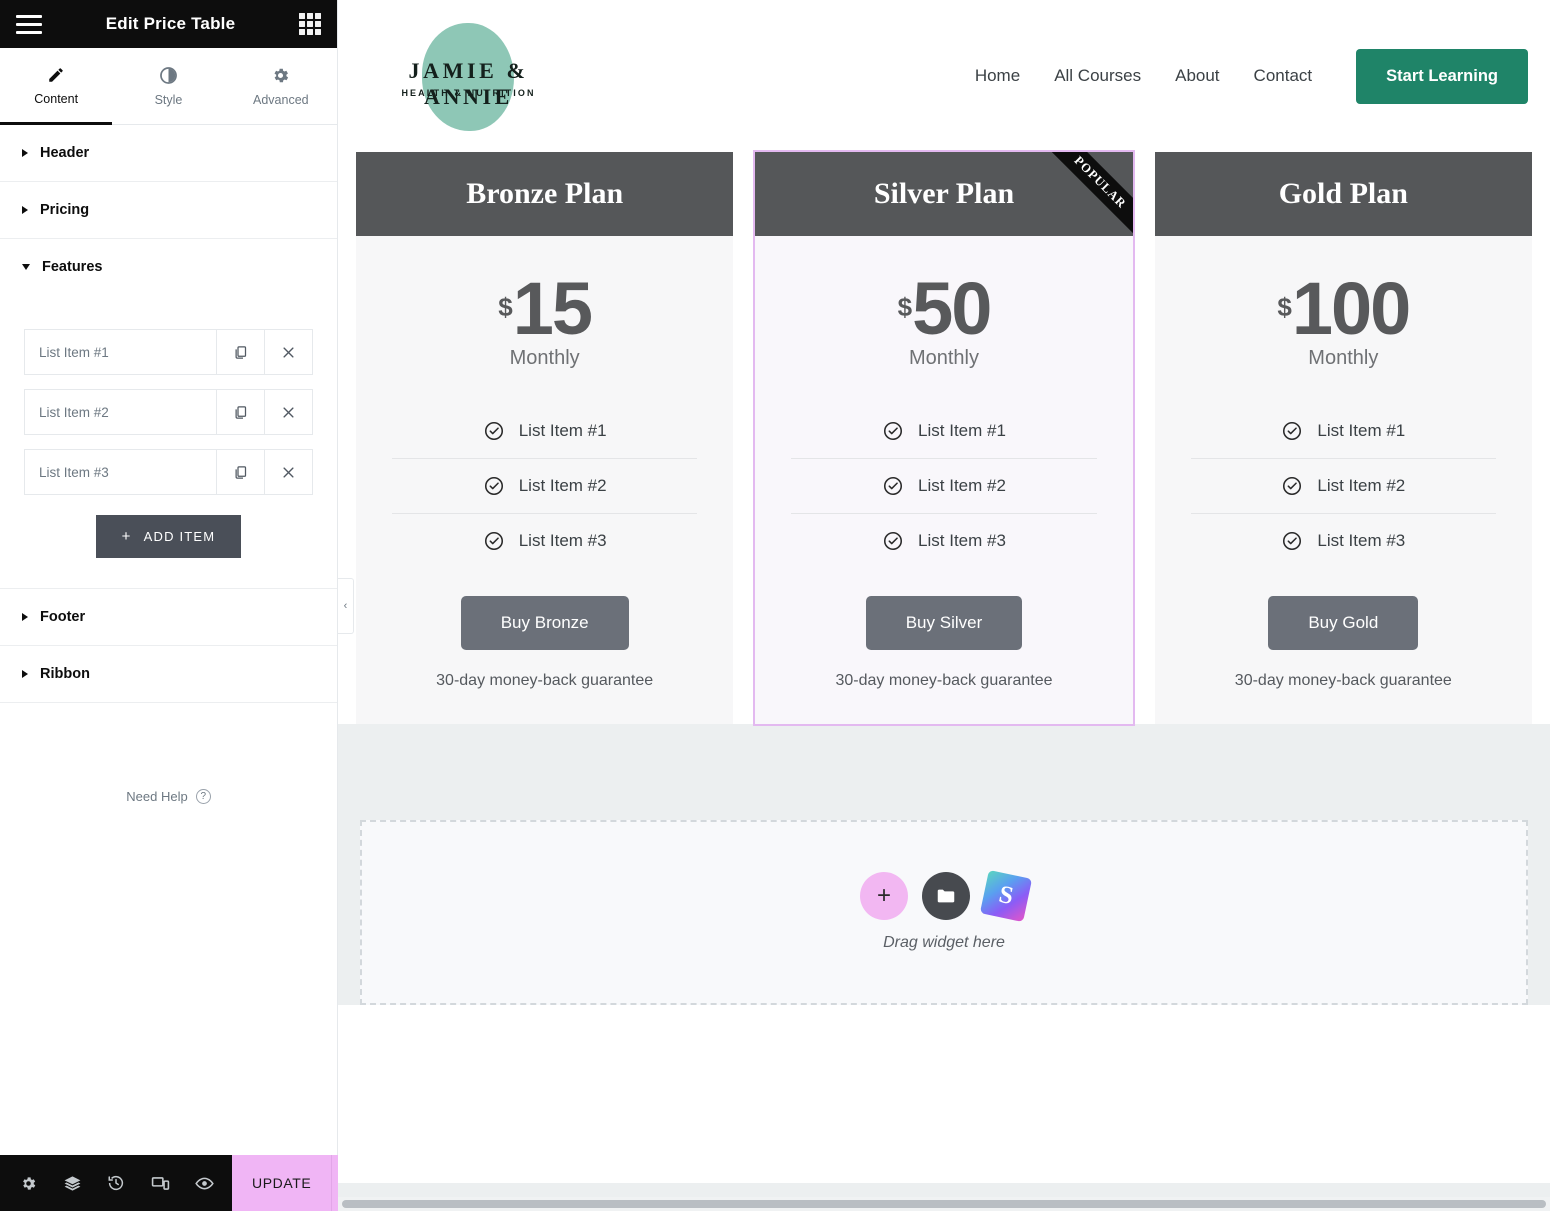 This screenshot has width=1550, height=1211. Describe the element at coordinates (1343, 622) in the screenshot. I see `buy-gold-button: Buy Gold` at that location.